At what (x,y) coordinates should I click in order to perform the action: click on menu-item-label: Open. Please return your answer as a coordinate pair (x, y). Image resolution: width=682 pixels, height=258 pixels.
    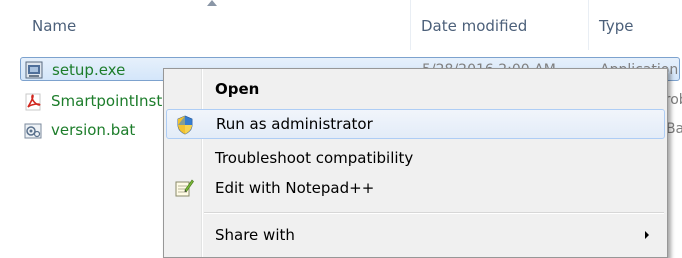
    Looking at the image, I should click on (237, 89).